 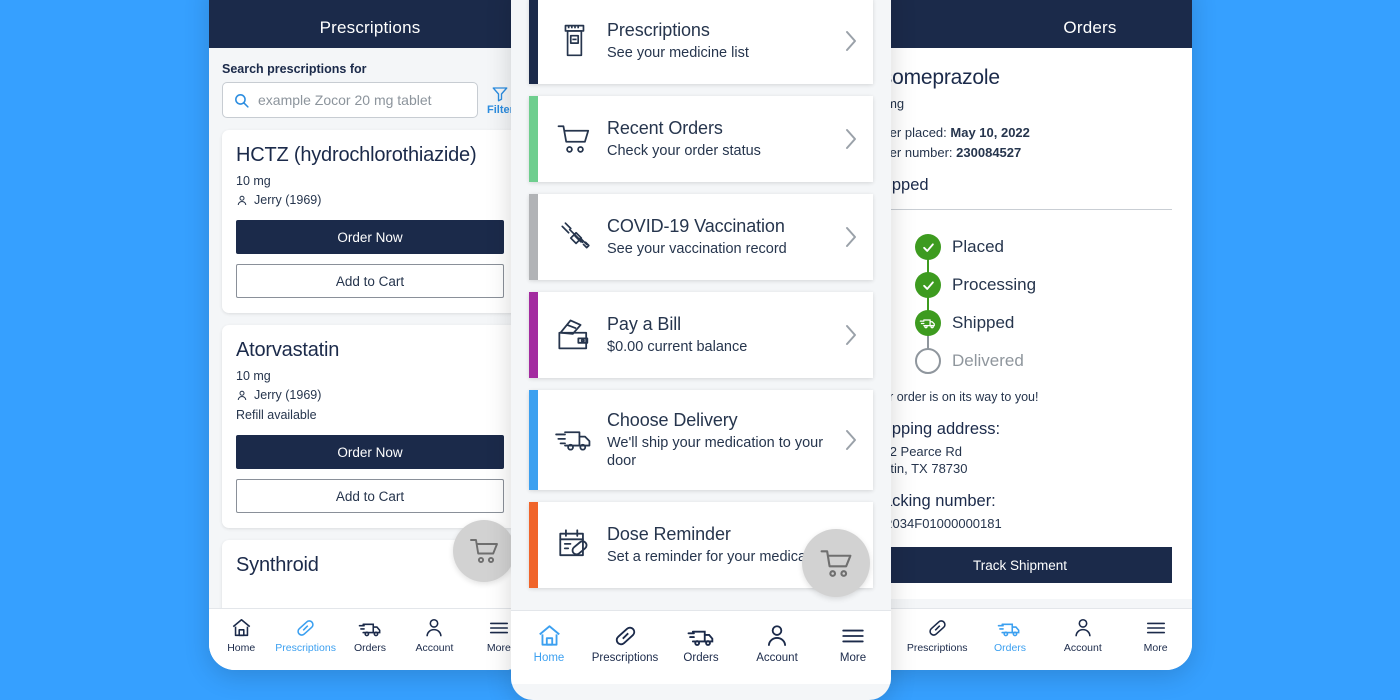 I want to click on tracker-label: Delivered, so click(x=988, y=360).